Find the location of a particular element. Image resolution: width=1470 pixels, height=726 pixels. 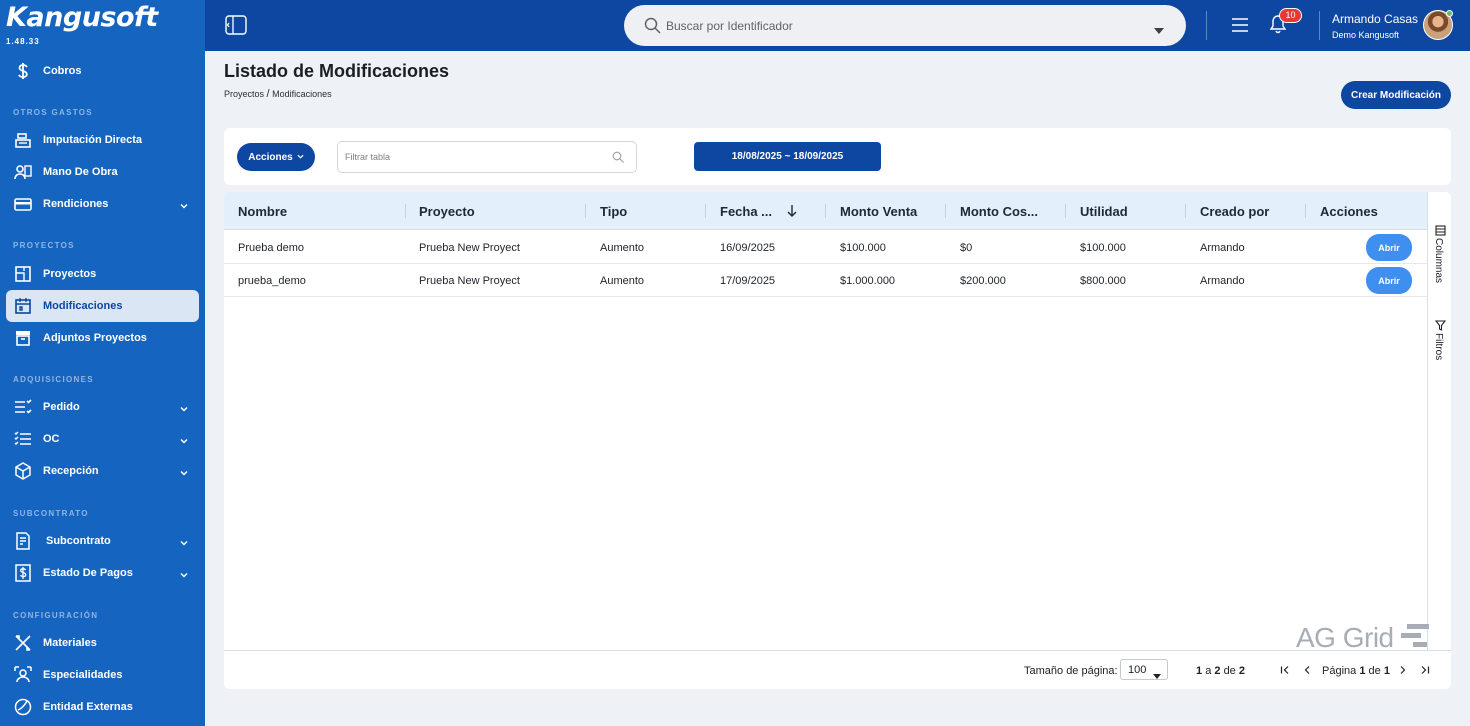

page-indicator: Página 1 de 1 is located at coordinates (1356, 671).